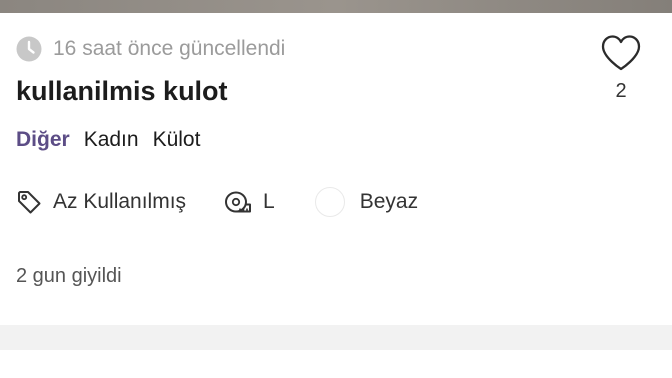  I want to click on updated-row: 16 saat önce güncellendi, so click(150, 49).